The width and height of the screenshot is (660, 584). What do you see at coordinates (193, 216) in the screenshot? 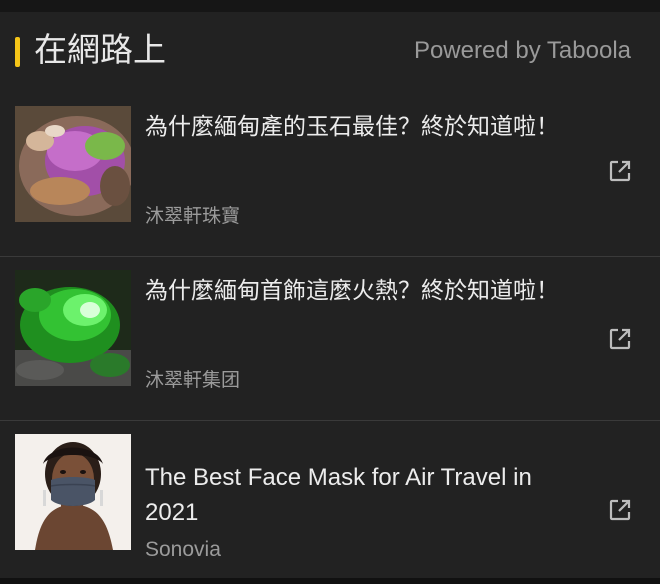
I see `article-source: 沐翠軒珠寶` at bounding box center [193, 216].